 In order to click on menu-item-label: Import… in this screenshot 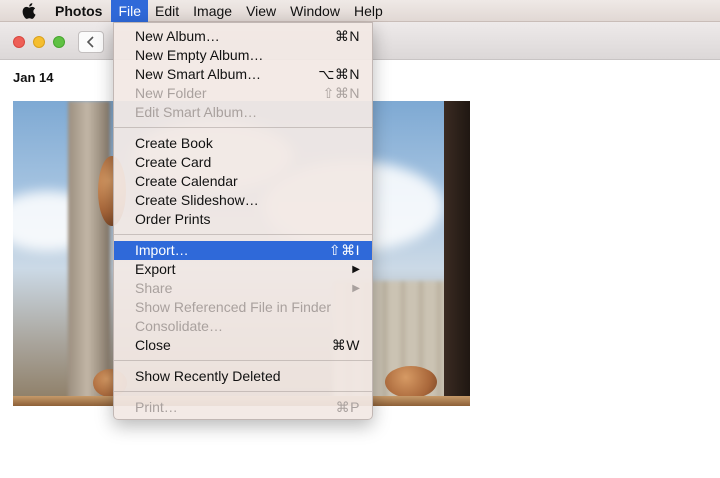, I will do `click(162, 250)`.